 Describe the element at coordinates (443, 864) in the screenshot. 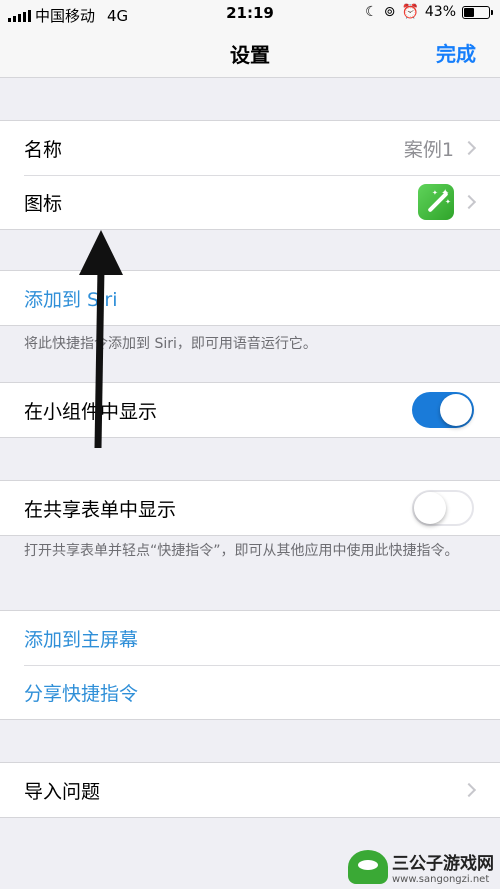

I see `watermark-title: 三公子游戏网` at that location.